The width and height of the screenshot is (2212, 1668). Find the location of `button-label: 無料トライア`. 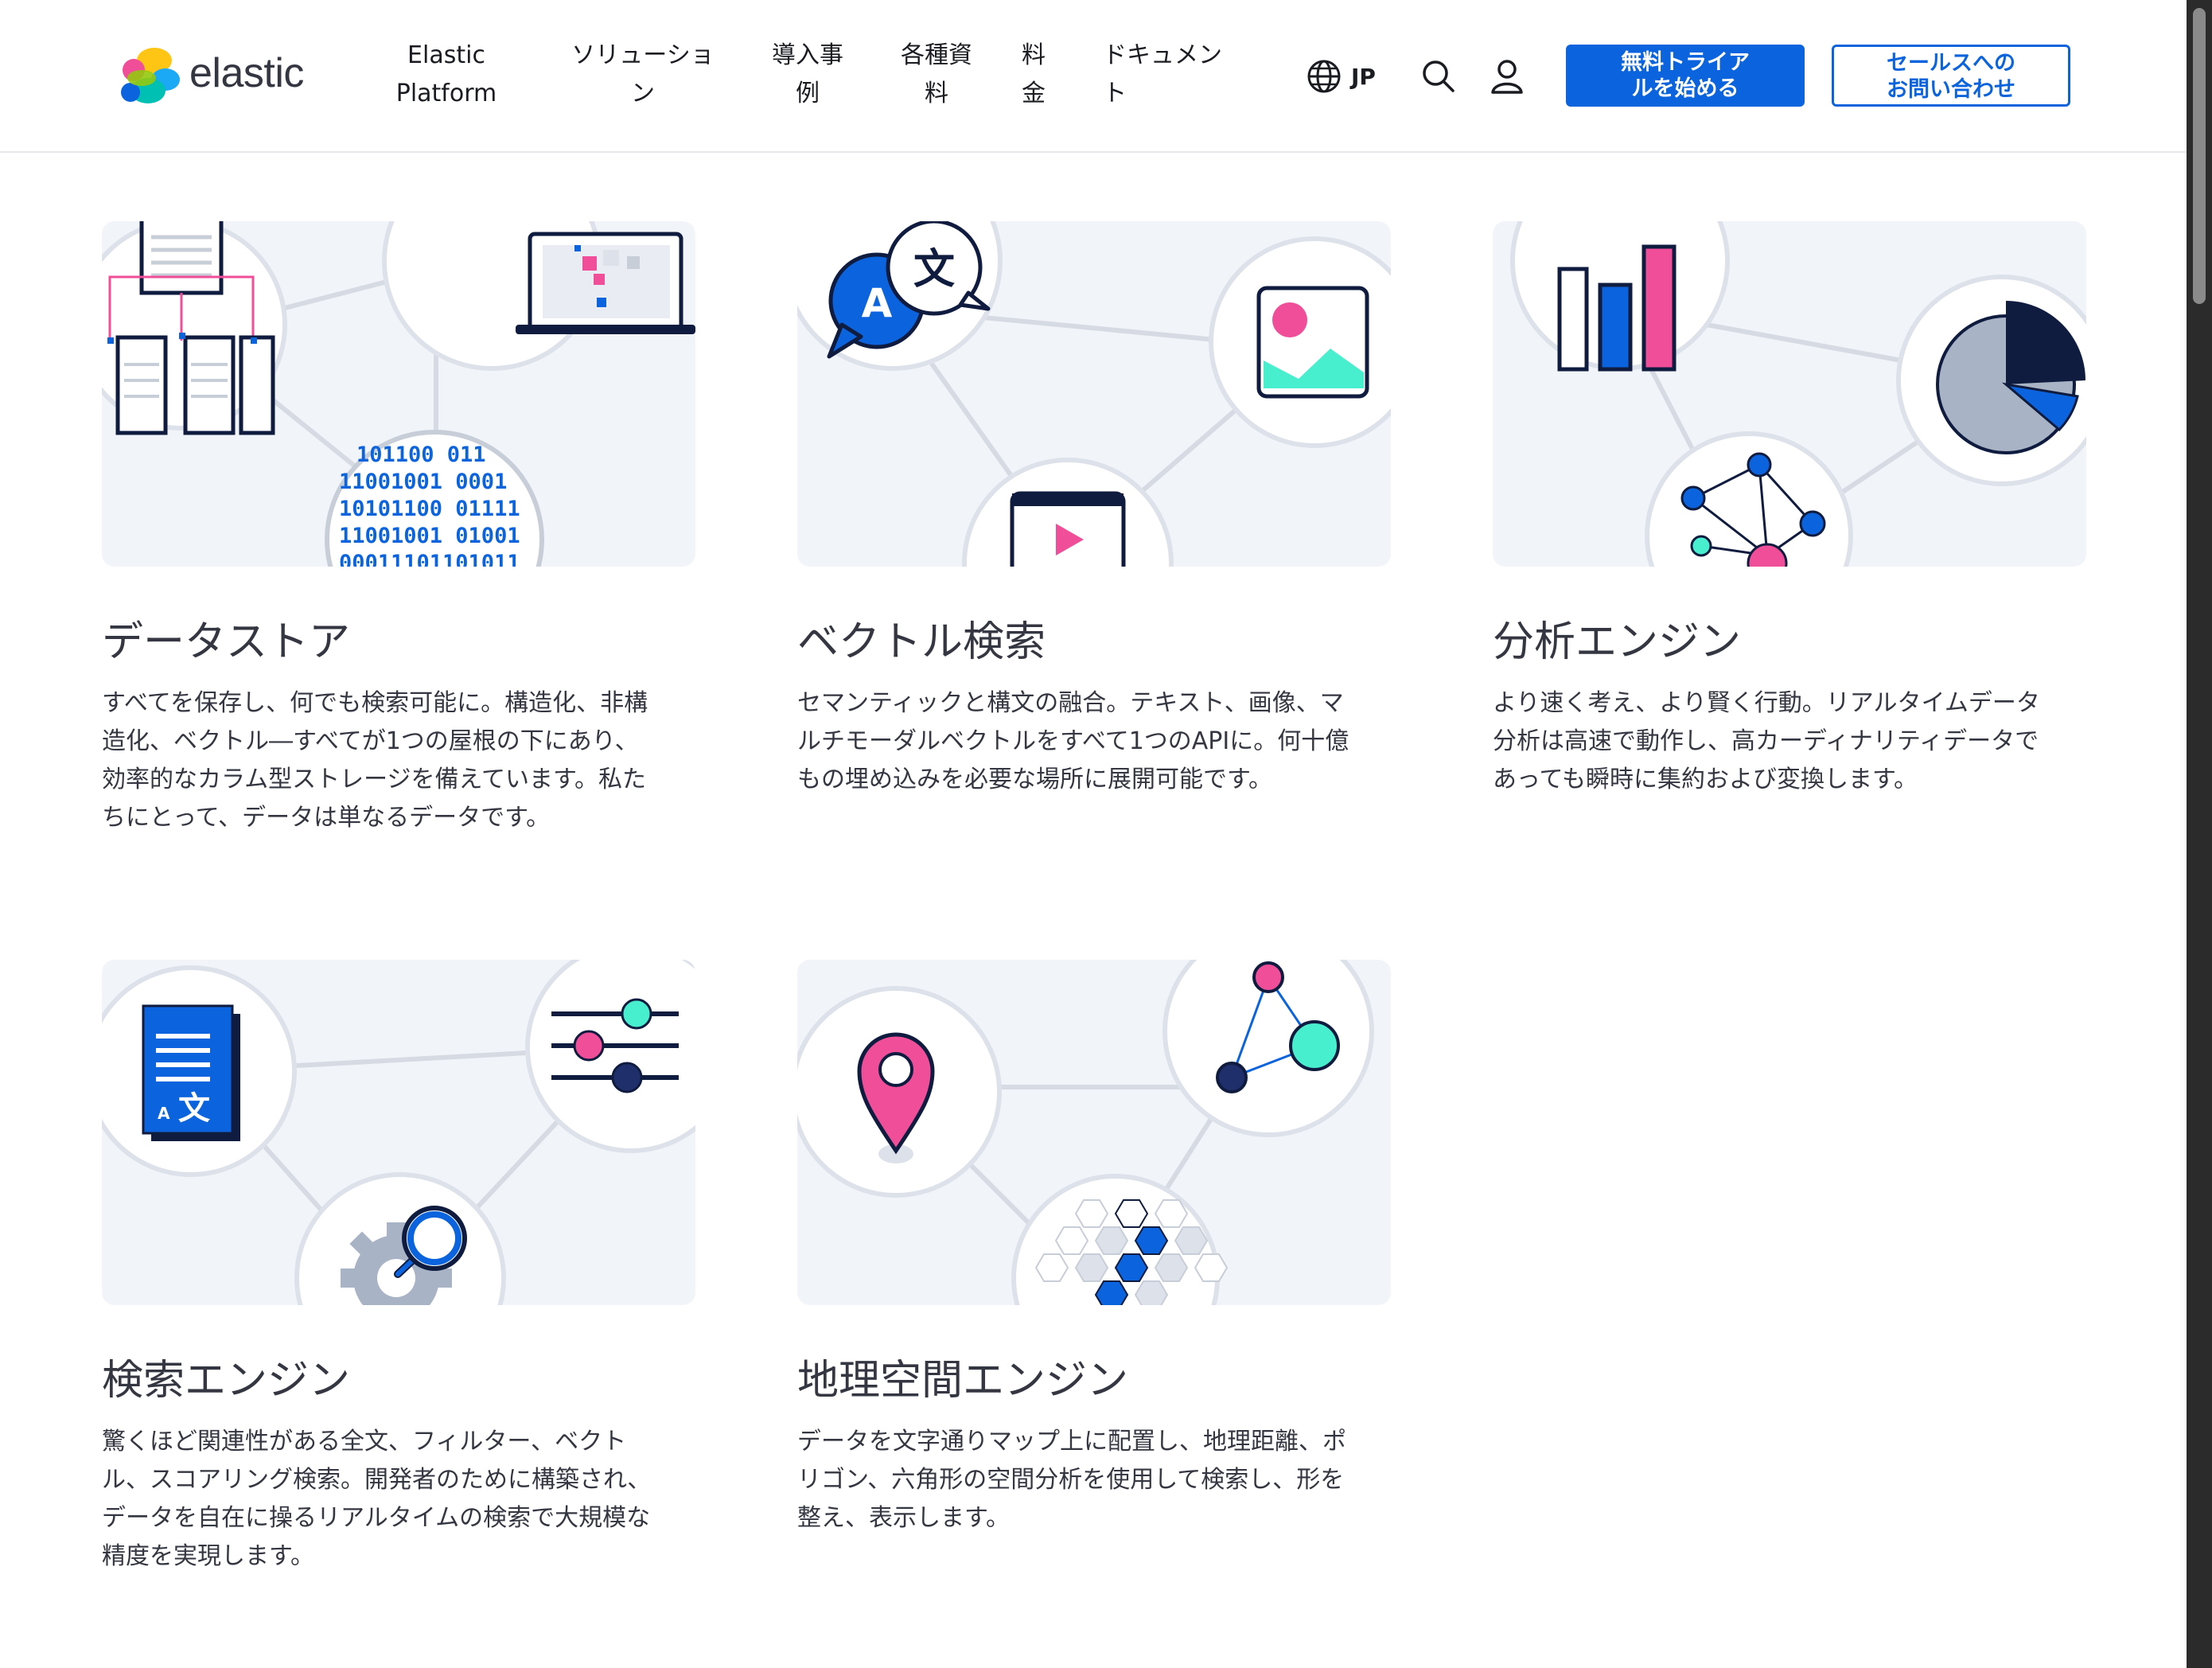

button-label: 無料トライア is located at coordinates (1686, 62).